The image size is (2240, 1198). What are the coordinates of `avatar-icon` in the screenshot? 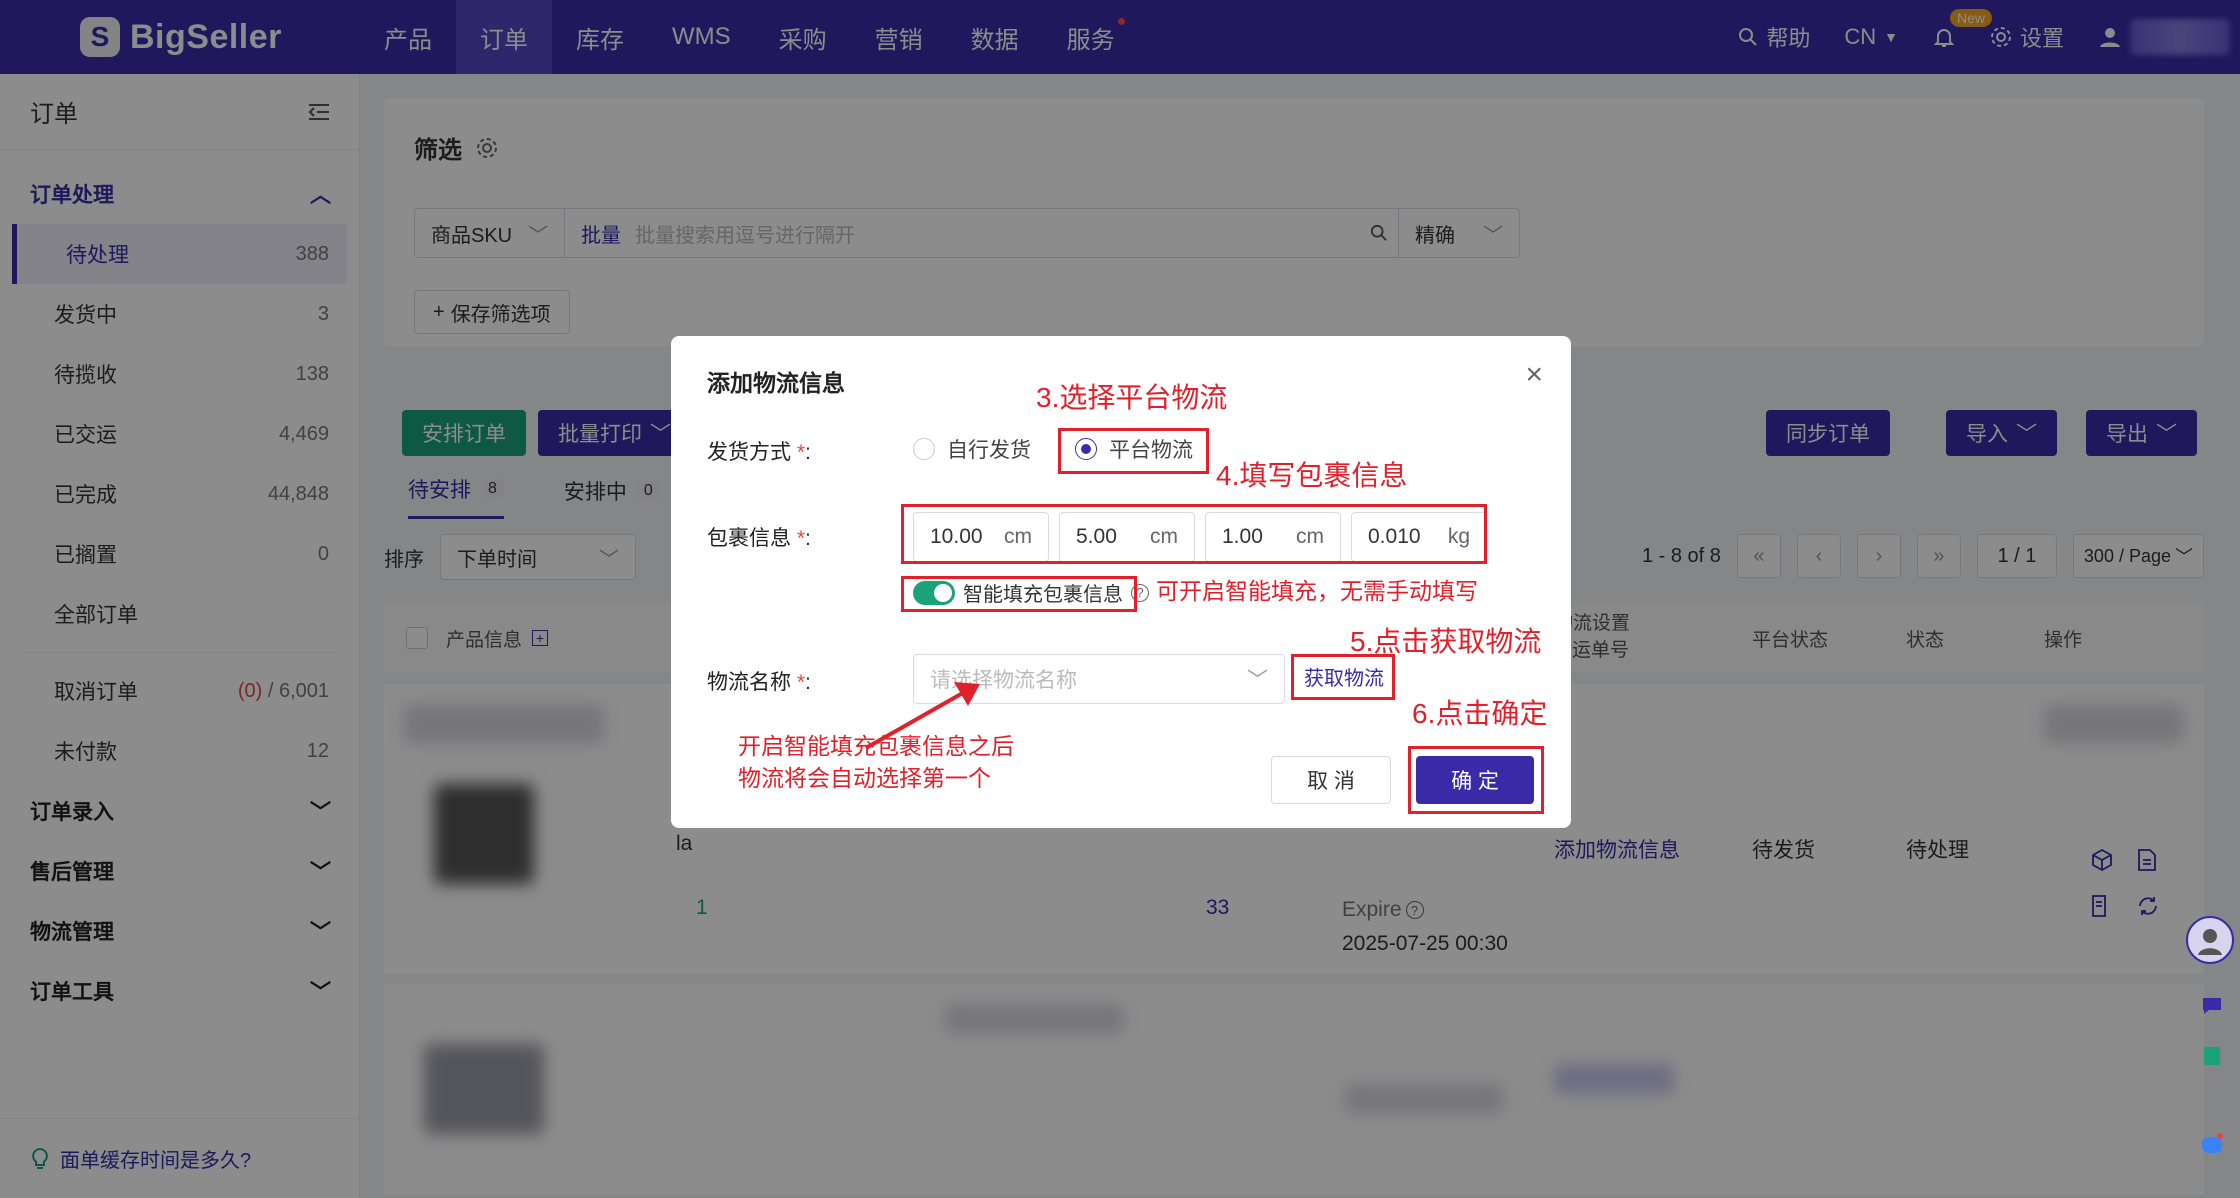 It's located at (2210, 942).